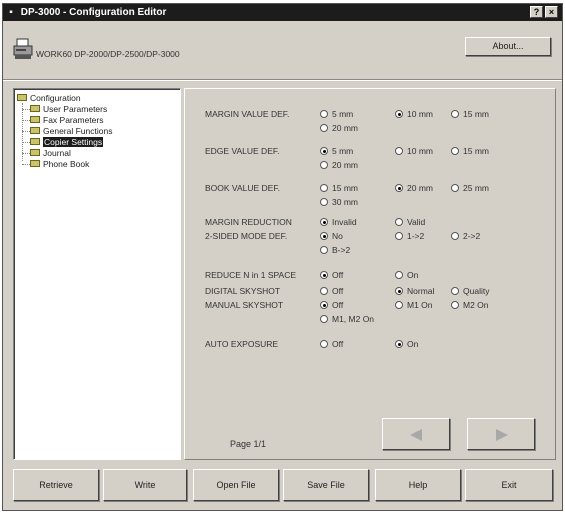  I want to click on setting-label-reduce-n-in-1-space: REDUCE N in 1 SPACE, so click(251, 275).